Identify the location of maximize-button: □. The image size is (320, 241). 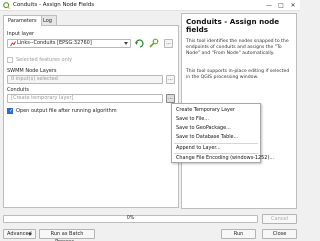
(281, 5).